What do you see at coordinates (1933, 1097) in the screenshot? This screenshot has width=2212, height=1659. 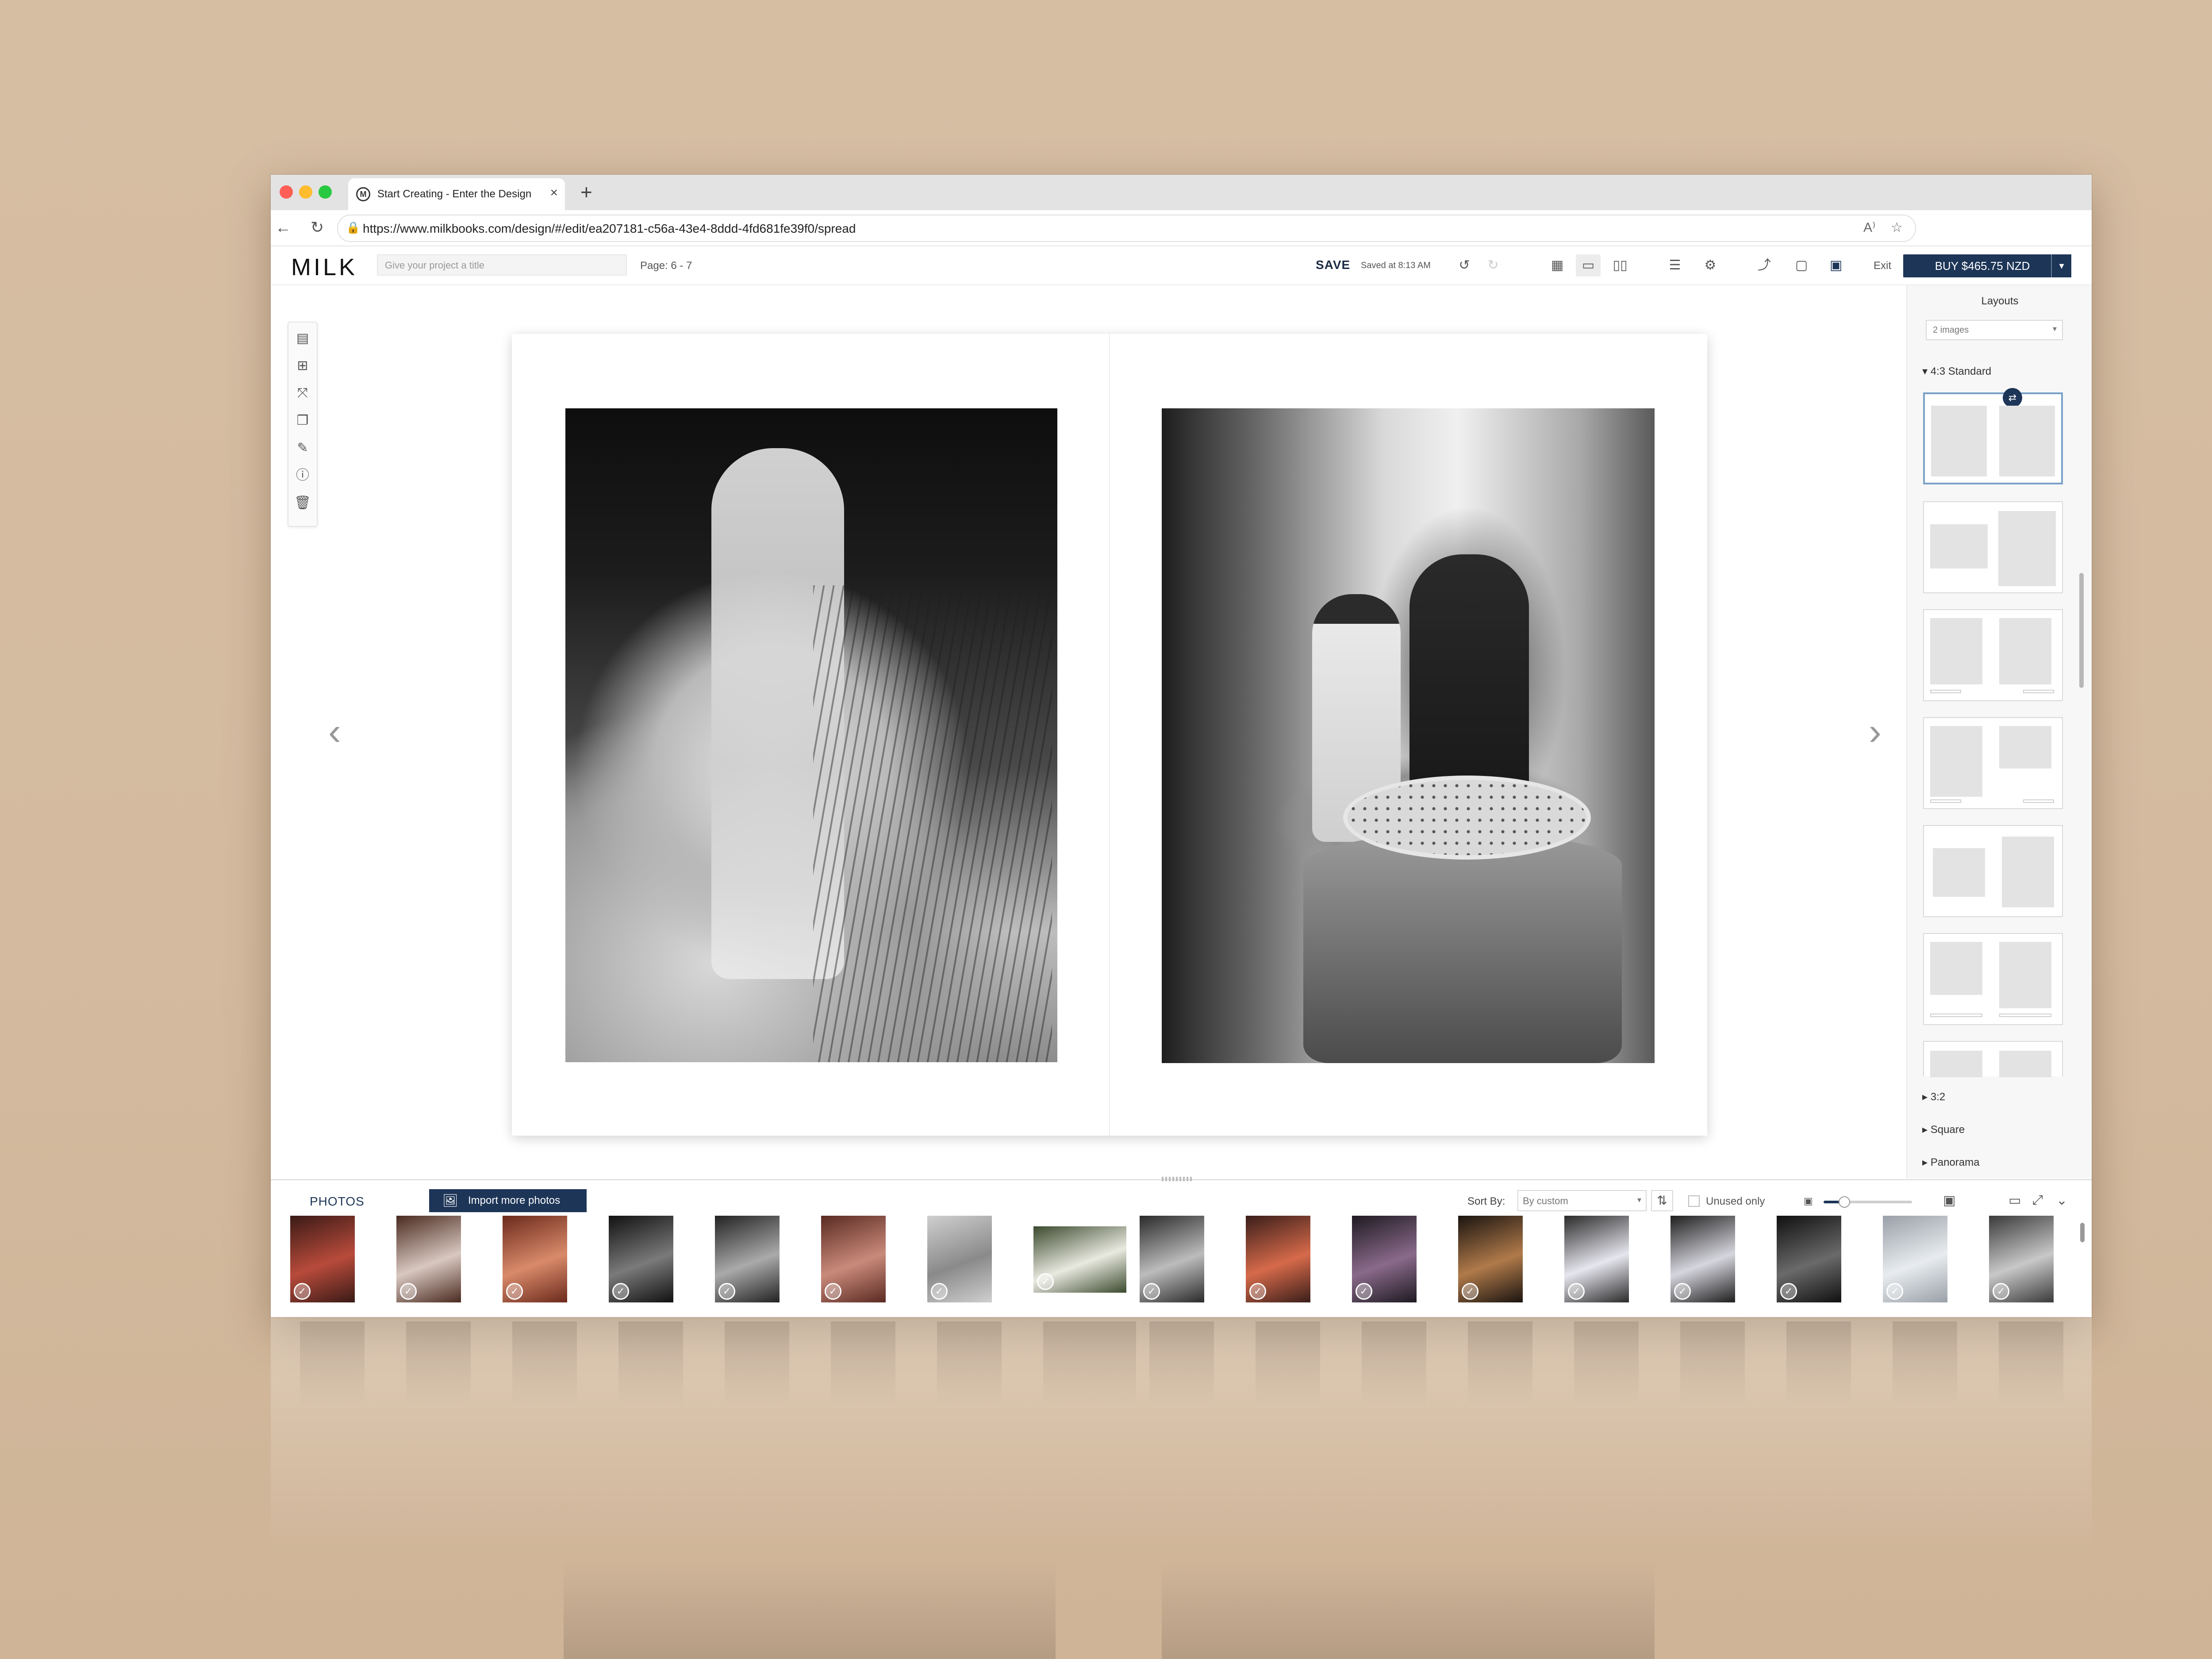 I see `section-3-2: ▸ 3:2` at bounding box center [1933, 1097].